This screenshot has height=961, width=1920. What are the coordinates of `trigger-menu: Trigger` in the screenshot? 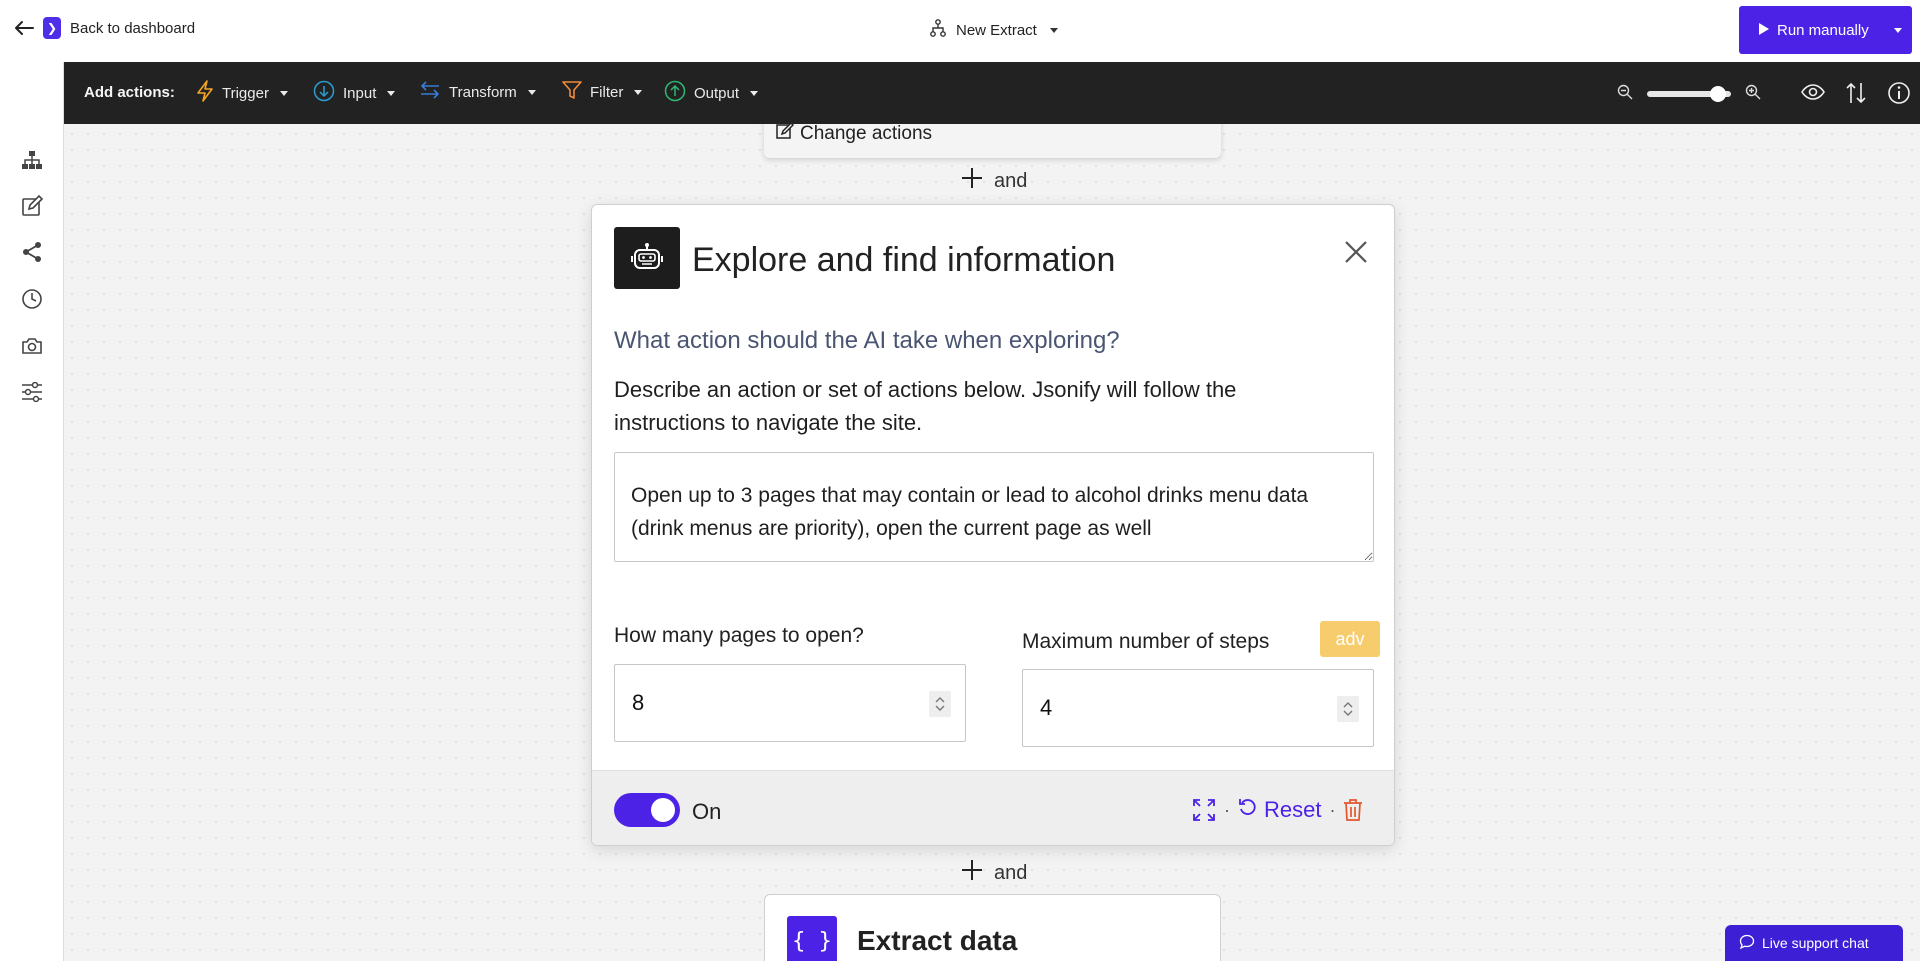 It's located at (242, 93).